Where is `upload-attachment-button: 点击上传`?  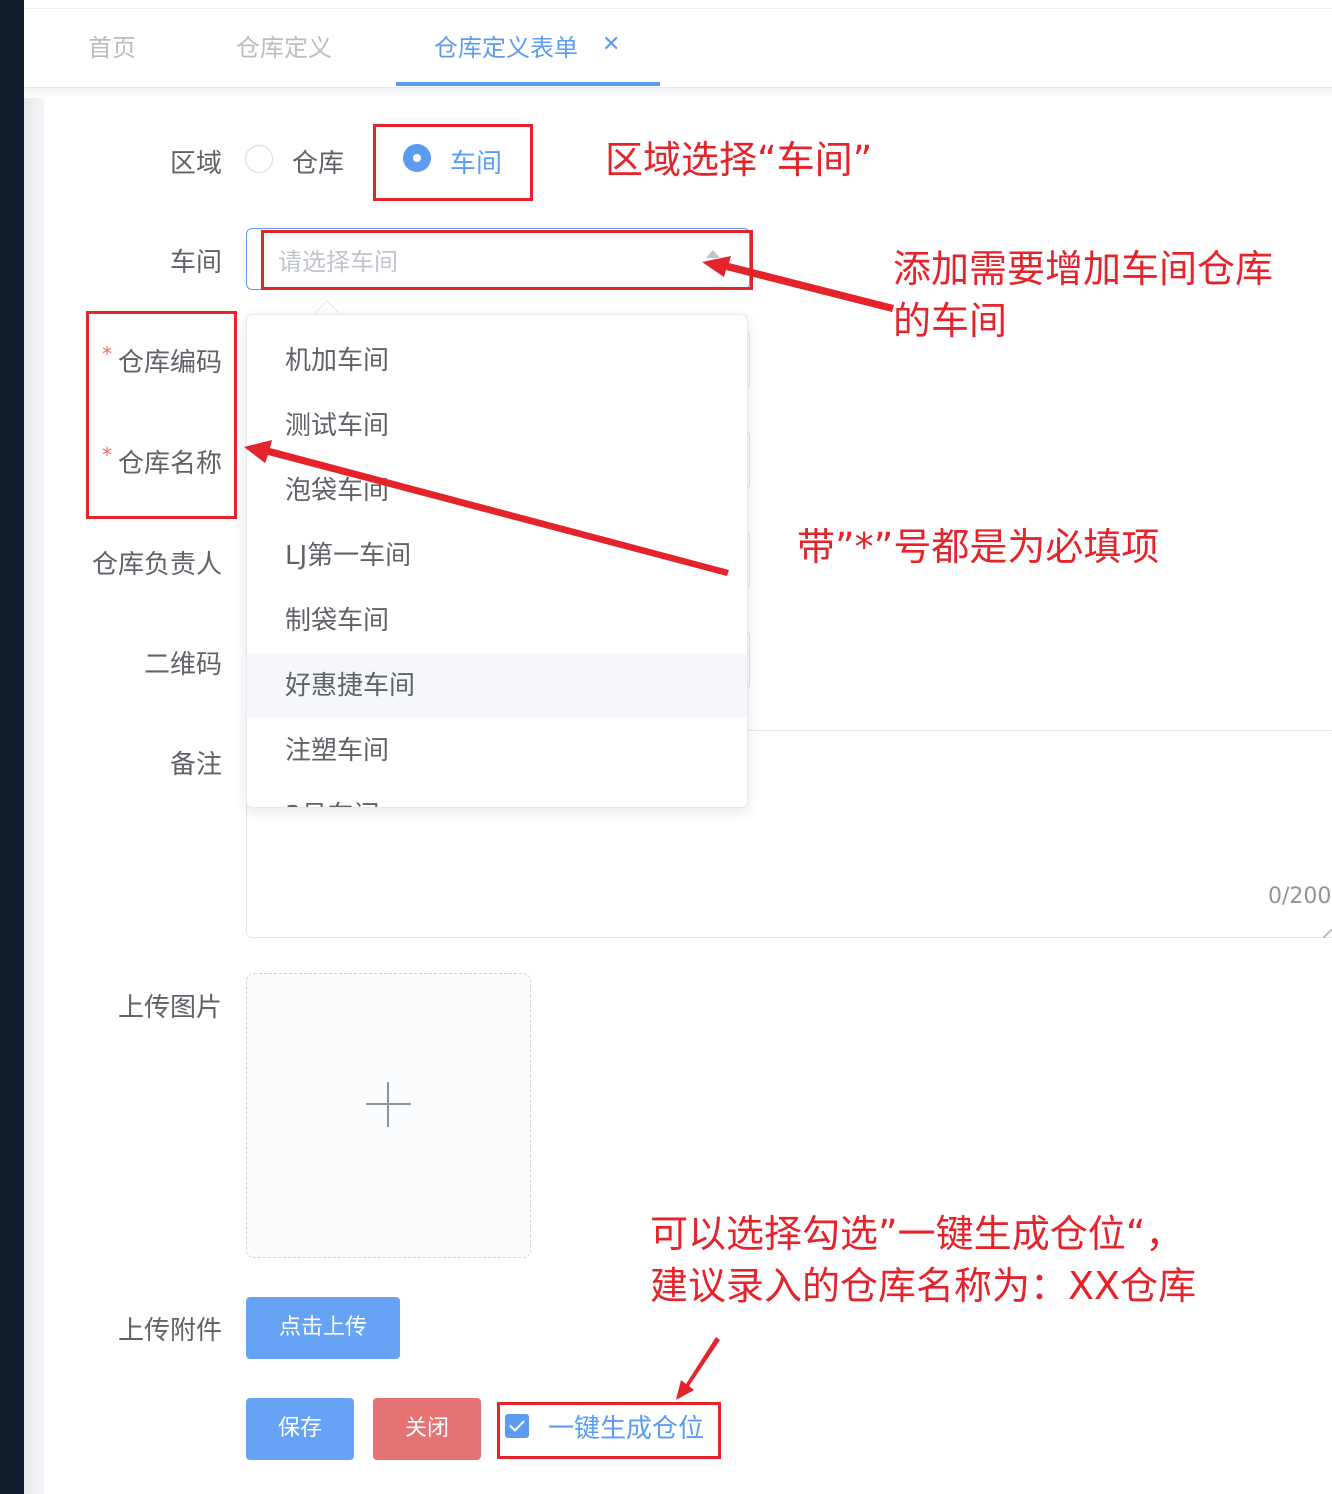 upload-attachment-button: 点击上传 is located at coordinates (323, 1328).